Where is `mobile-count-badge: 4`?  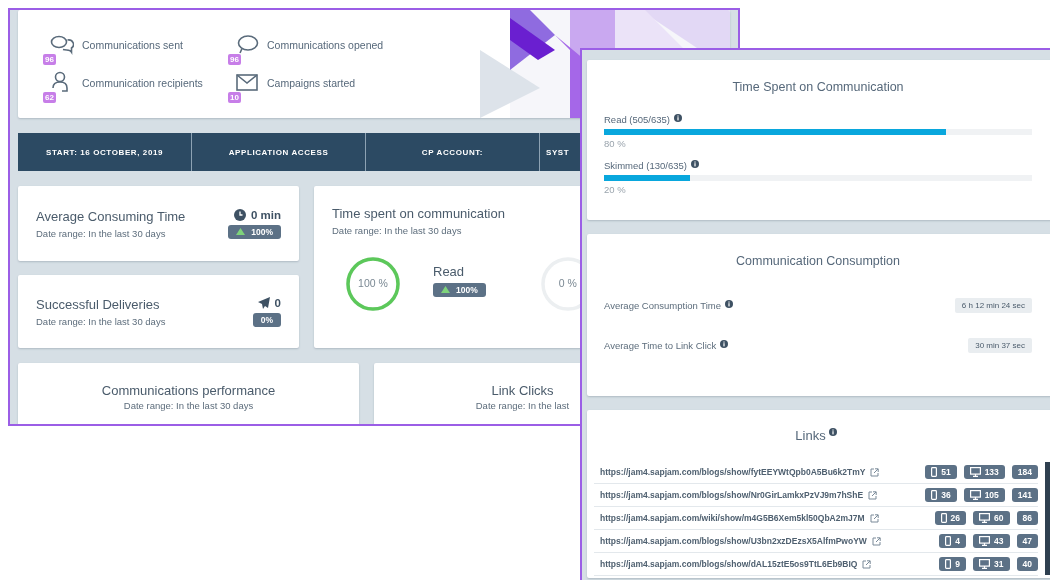
mobile-count-badge: 4 is located at coordinates (953, 541).